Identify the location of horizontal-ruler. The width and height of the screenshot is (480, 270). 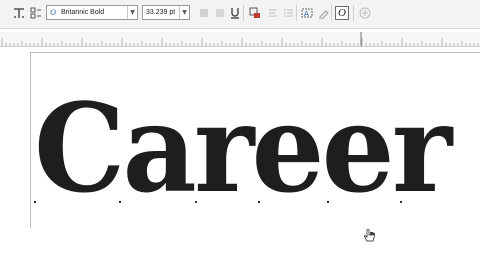
(240, 39).